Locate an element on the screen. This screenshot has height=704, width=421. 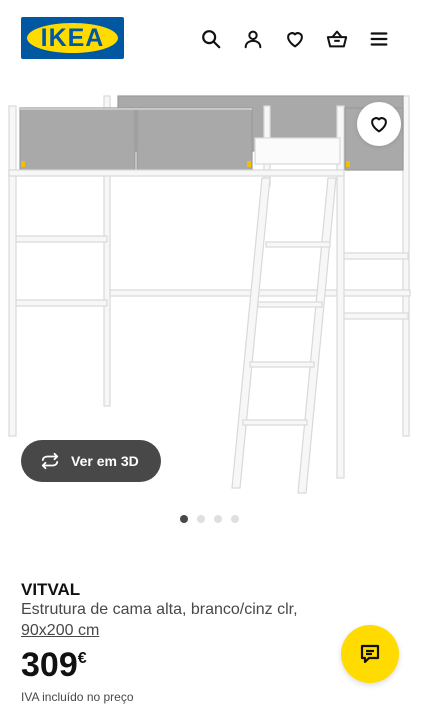
product-price: 309€ is located at coordinates (54, 665).